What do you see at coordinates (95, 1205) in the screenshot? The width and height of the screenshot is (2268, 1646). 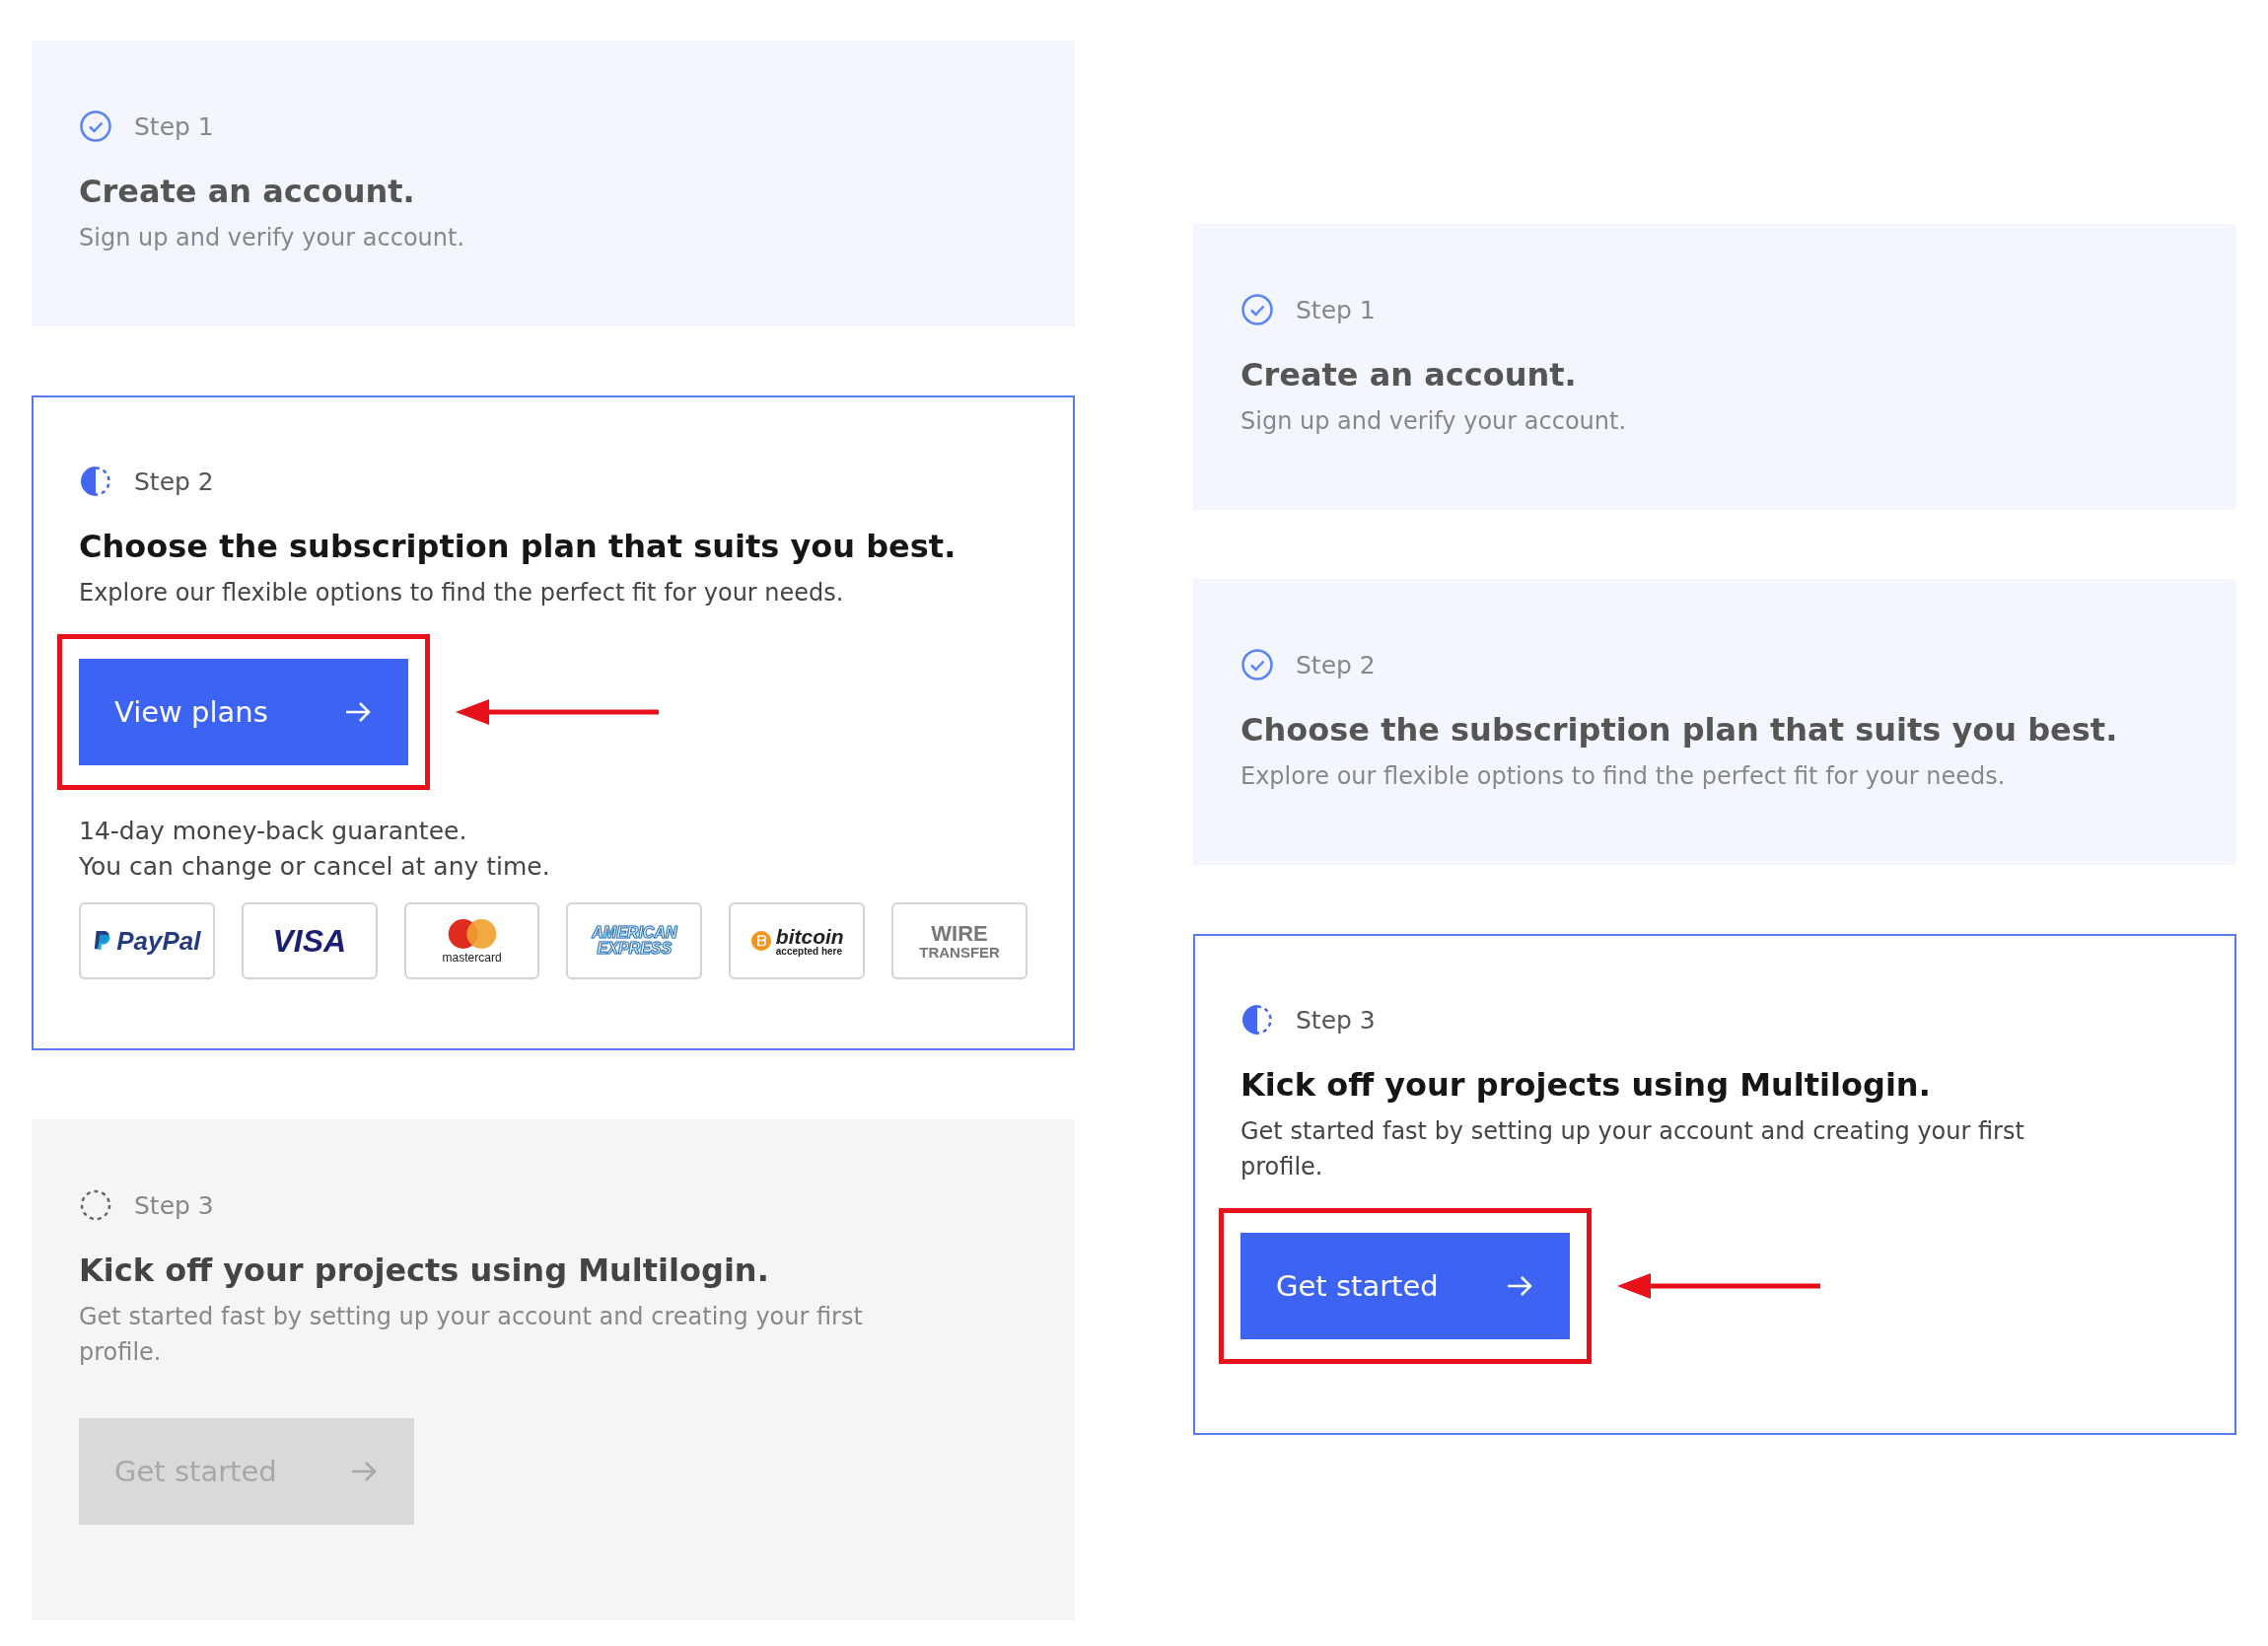 I see `dashed-circle-icon` at bounding box center [95, 1205].